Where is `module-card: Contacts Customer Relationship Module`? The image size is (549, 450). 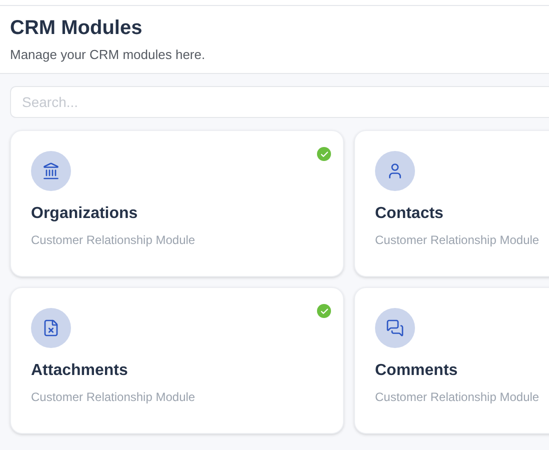 module-card: Contacts Customer Relationship Module is located at coordinates (451, 203).